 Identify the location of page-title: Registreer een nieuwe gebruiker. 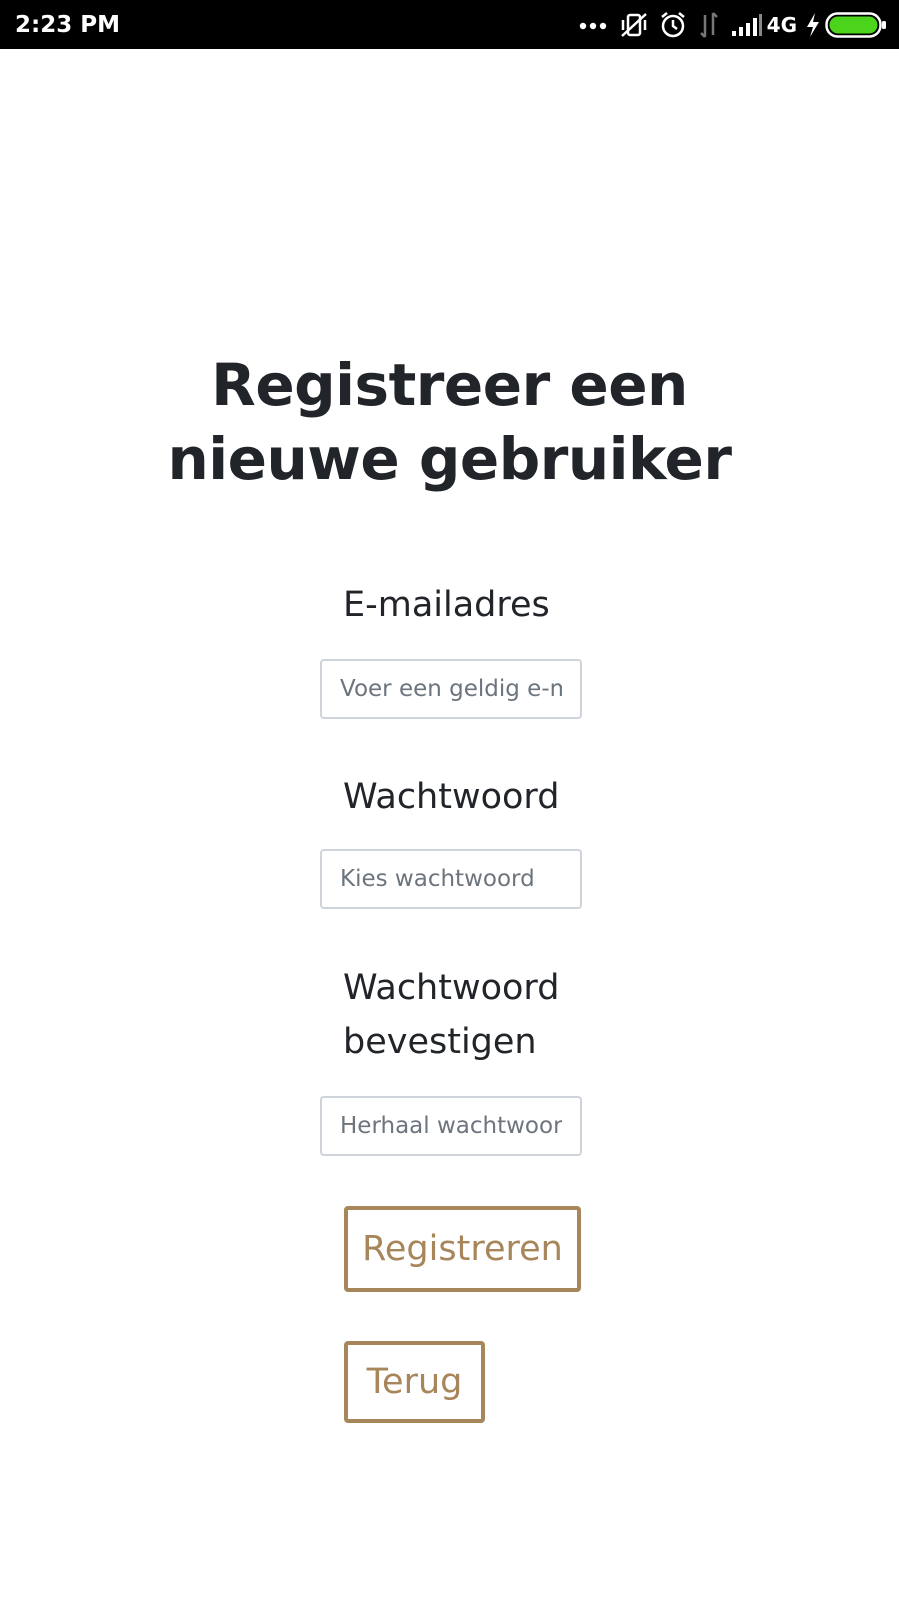
(449, 422).